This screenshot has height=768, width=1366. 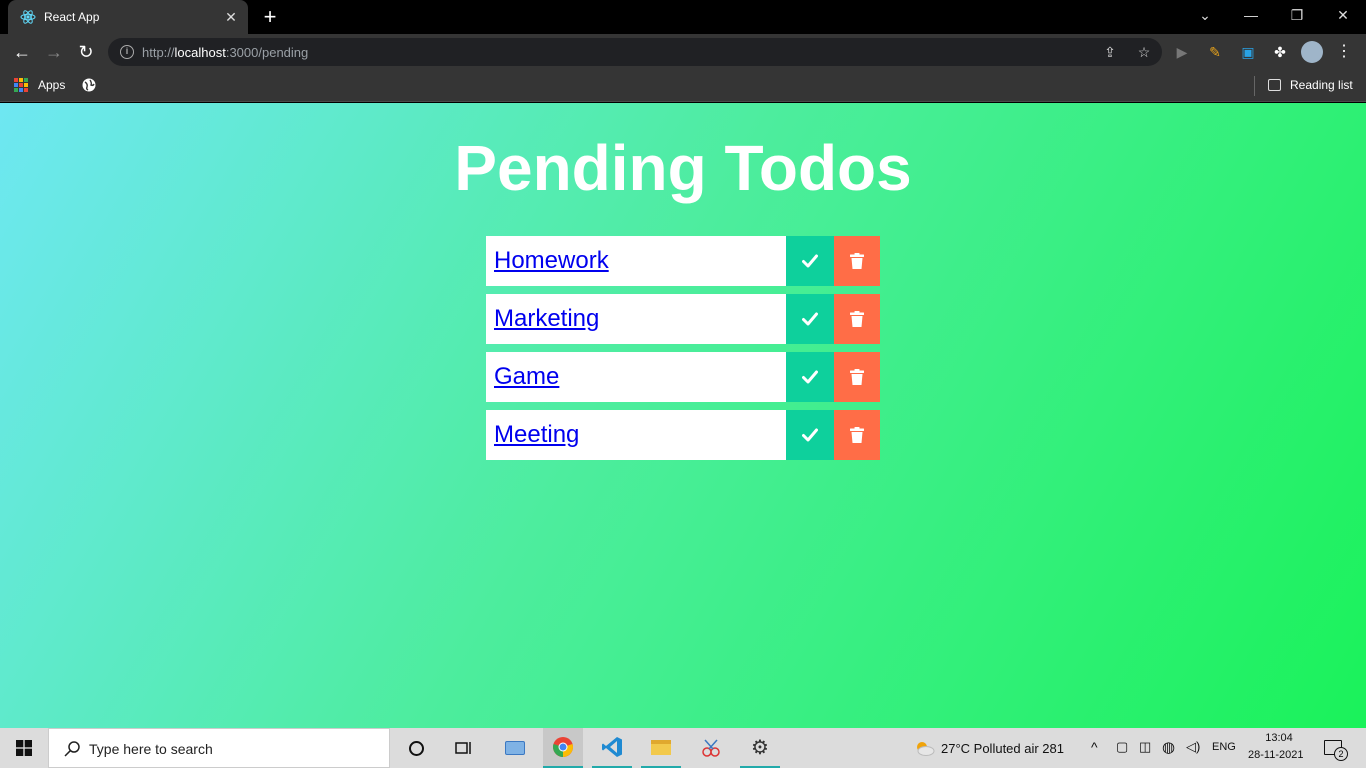 What do you see at coordinates (72, 749) in the screenshot?
I see `search-icon` at bounding box center [72, 749].